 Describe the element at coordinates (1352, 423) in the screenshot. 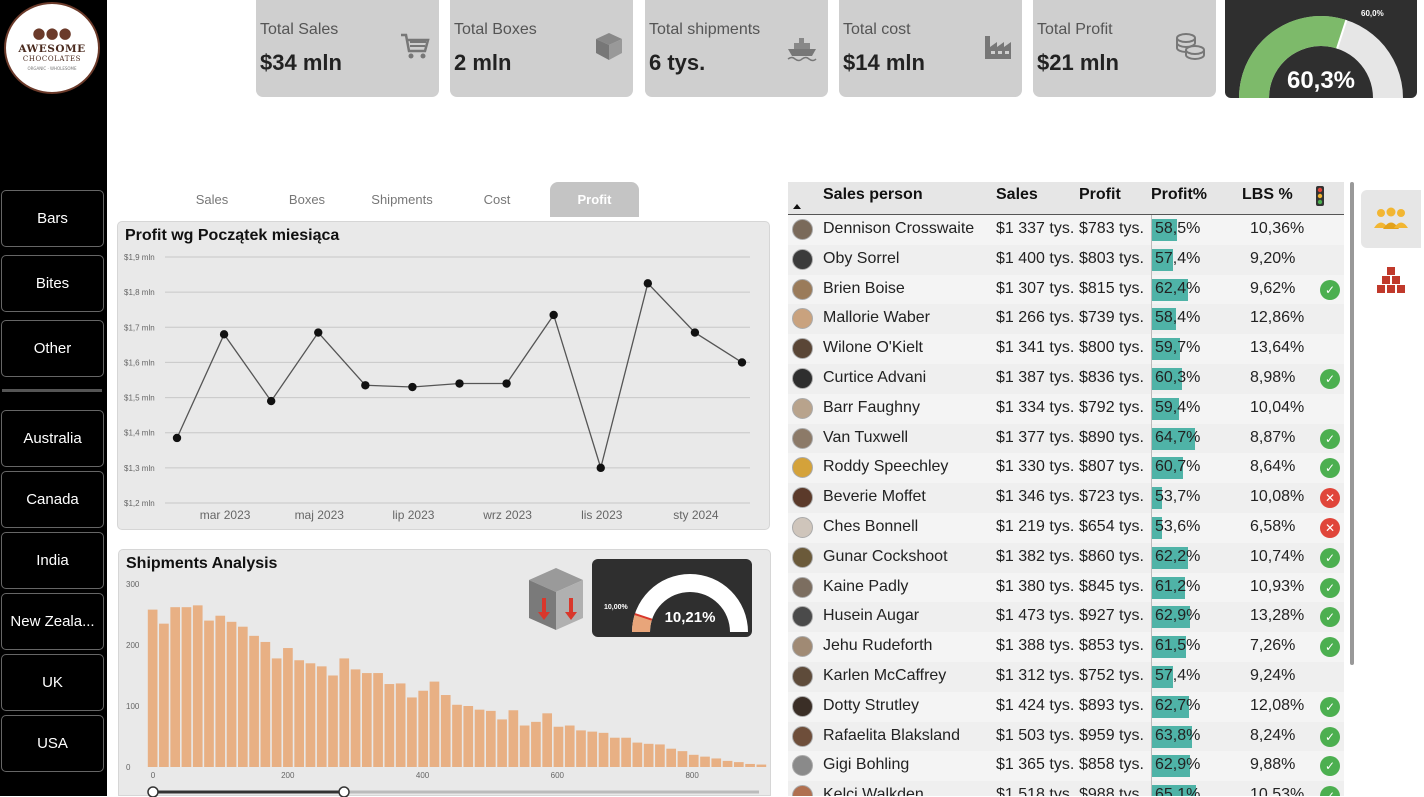

I see `table-scrollbar` at that location.